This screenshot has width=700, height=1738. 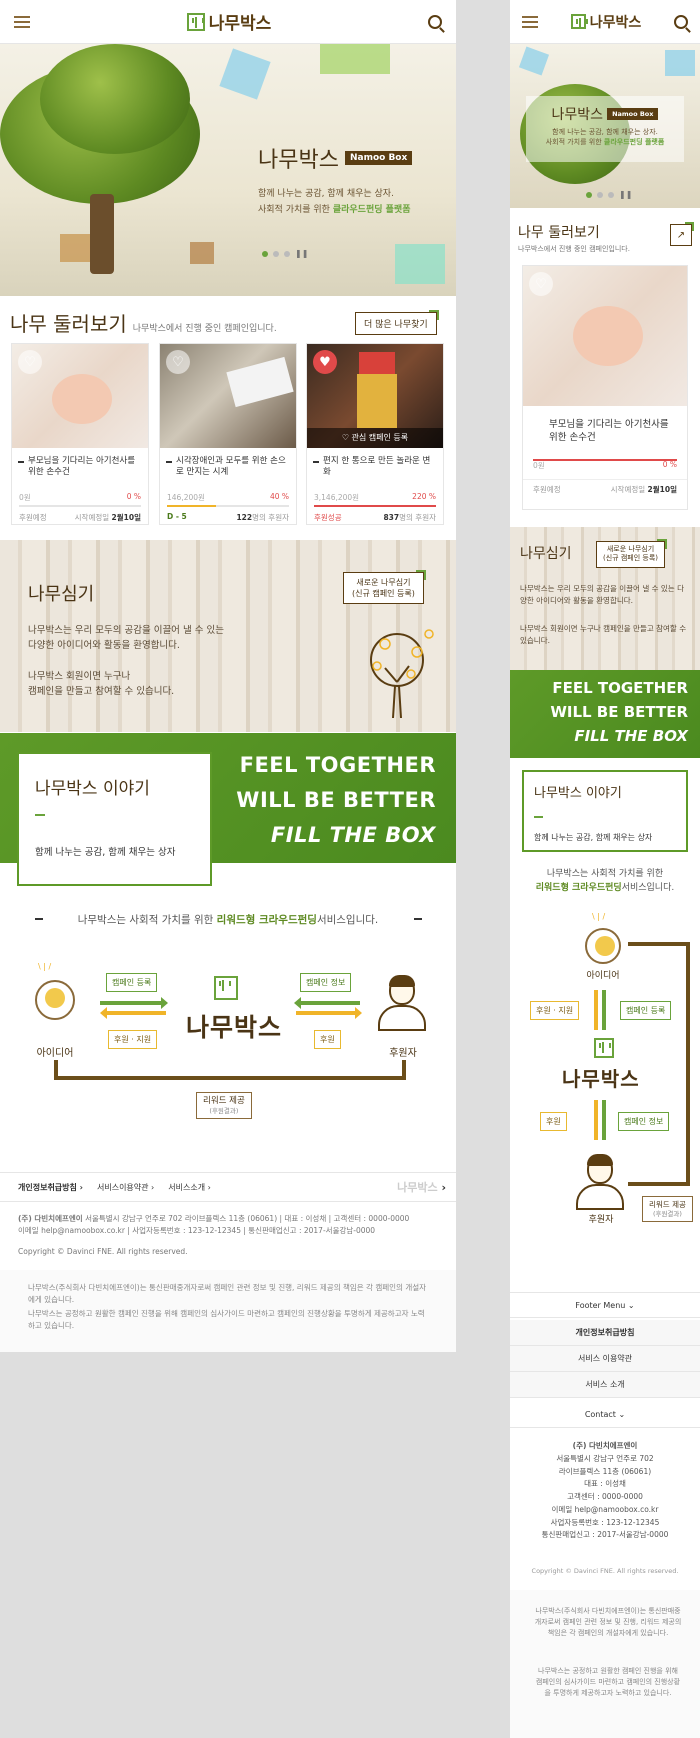 I want to click on tree-crown, so click(x=115, y=99).